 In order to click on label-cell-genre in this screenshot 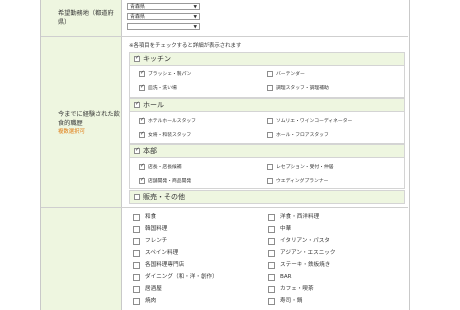, I will do `click(81, 259)`.